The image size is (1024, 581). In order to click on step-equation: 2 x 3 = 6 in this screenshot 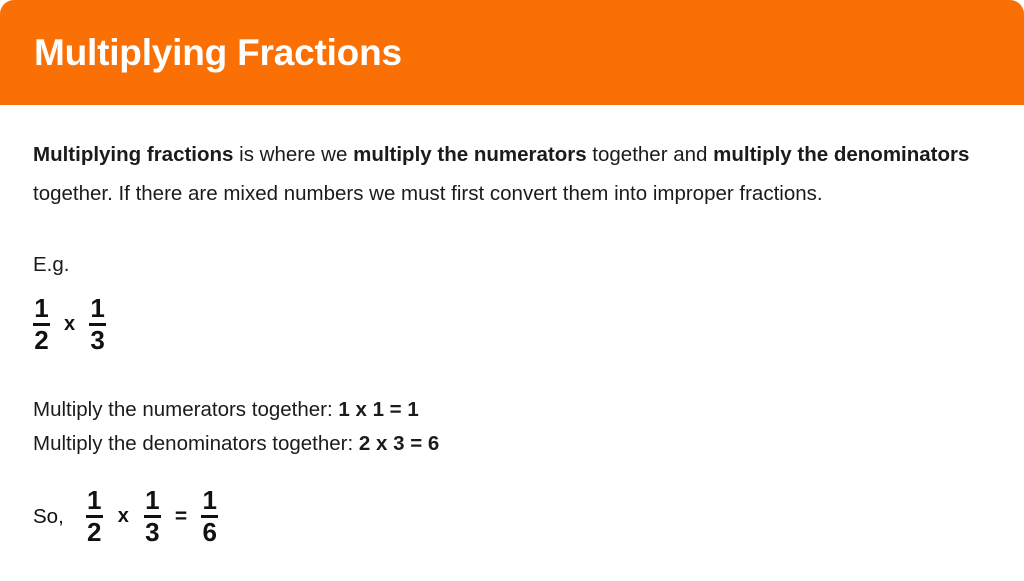, I will do `click(399, 443)`.